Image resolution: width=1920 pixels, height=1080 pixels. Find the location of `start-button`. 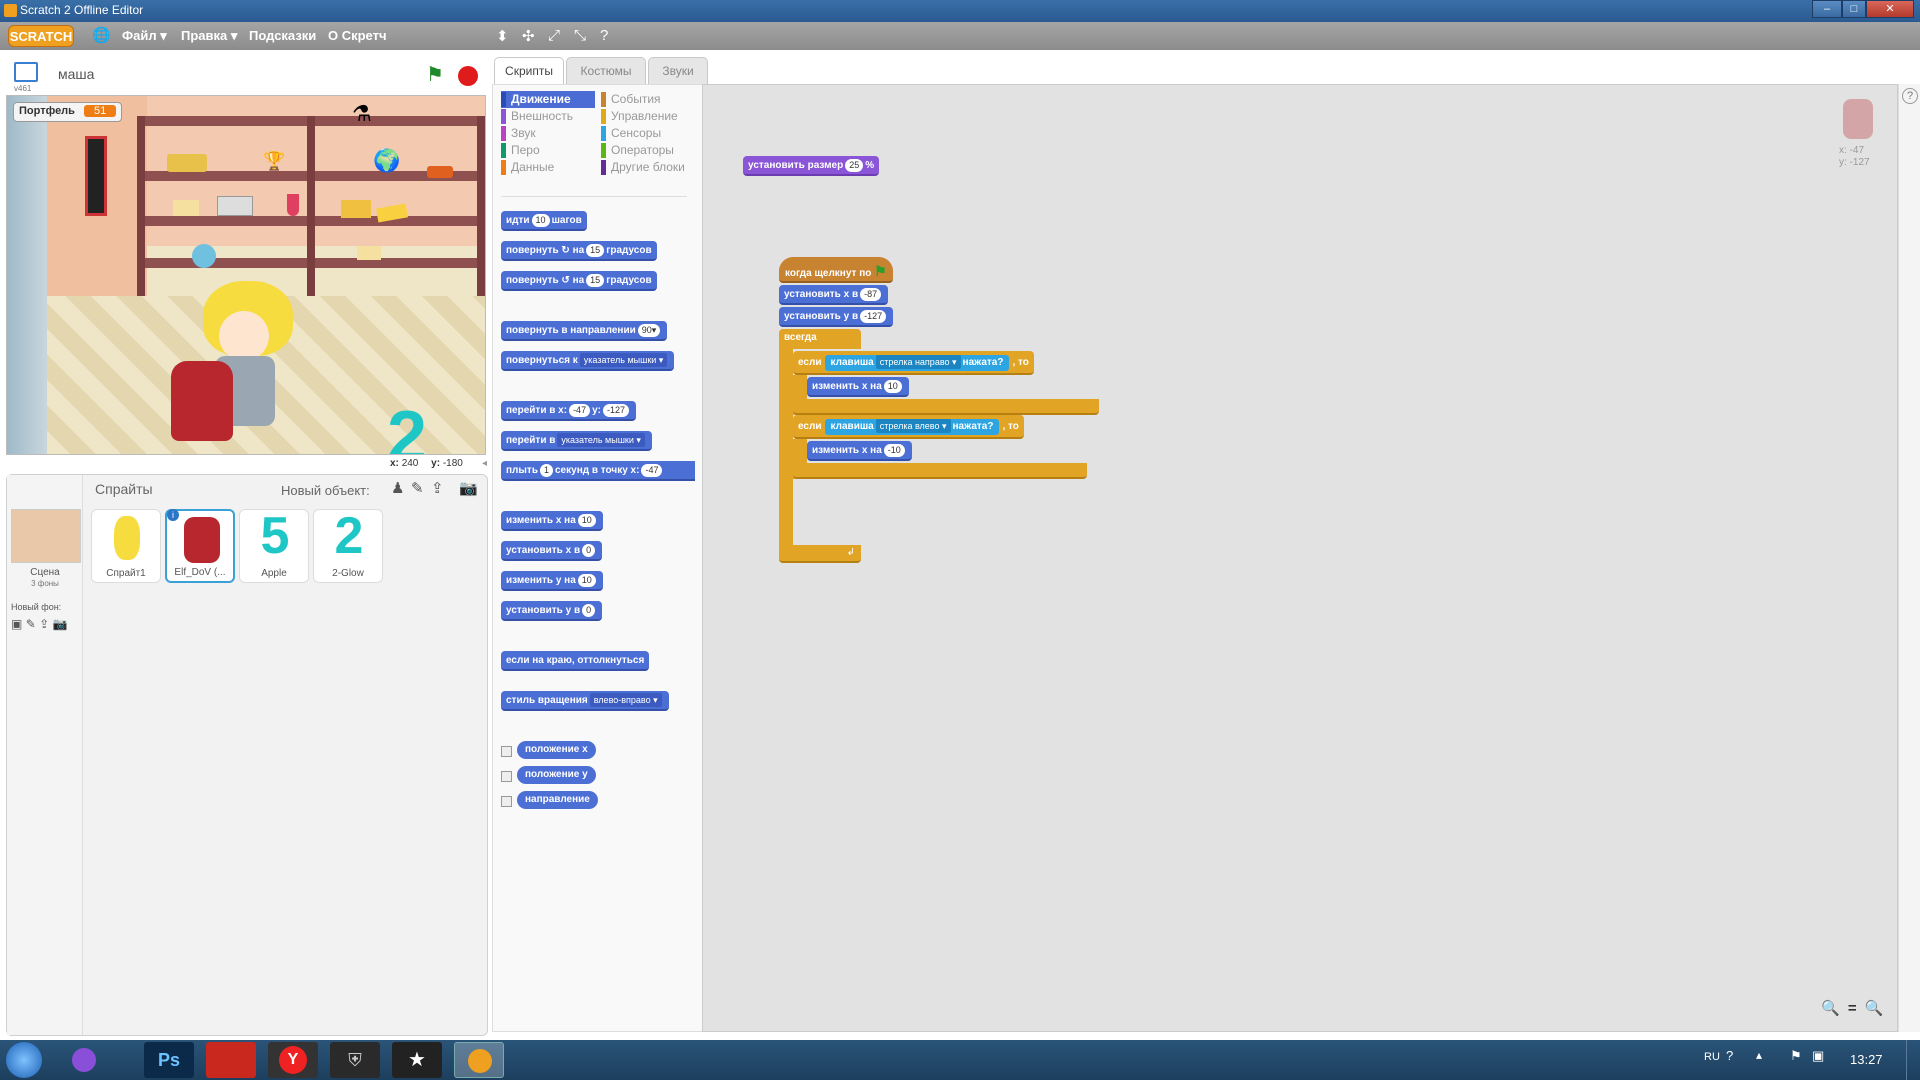

start-button is located at coordinates (24, 1060).